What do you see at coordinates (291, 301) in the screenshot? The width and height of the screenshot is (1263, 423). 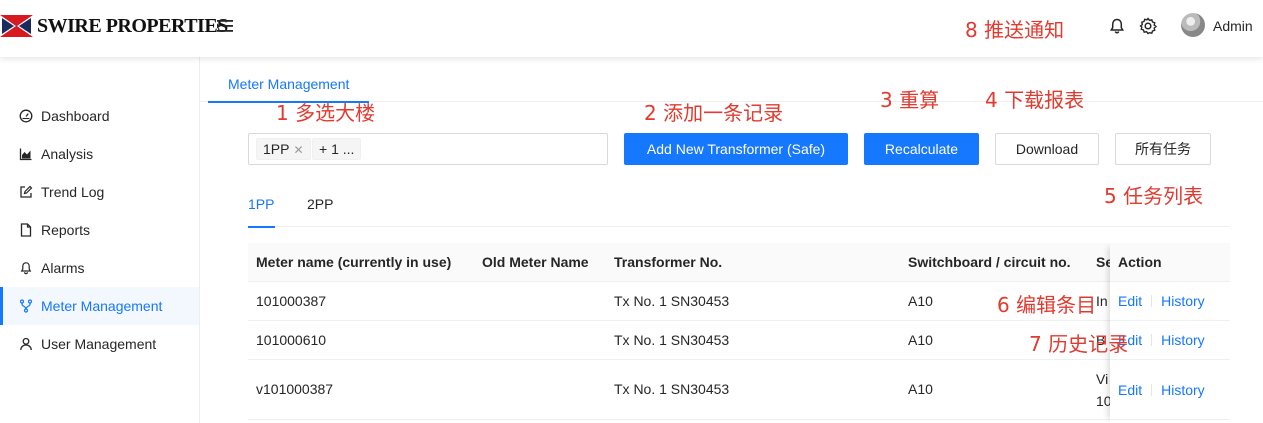 I see `meter-name-cell: 101000387` at bounding box center [291, 301].